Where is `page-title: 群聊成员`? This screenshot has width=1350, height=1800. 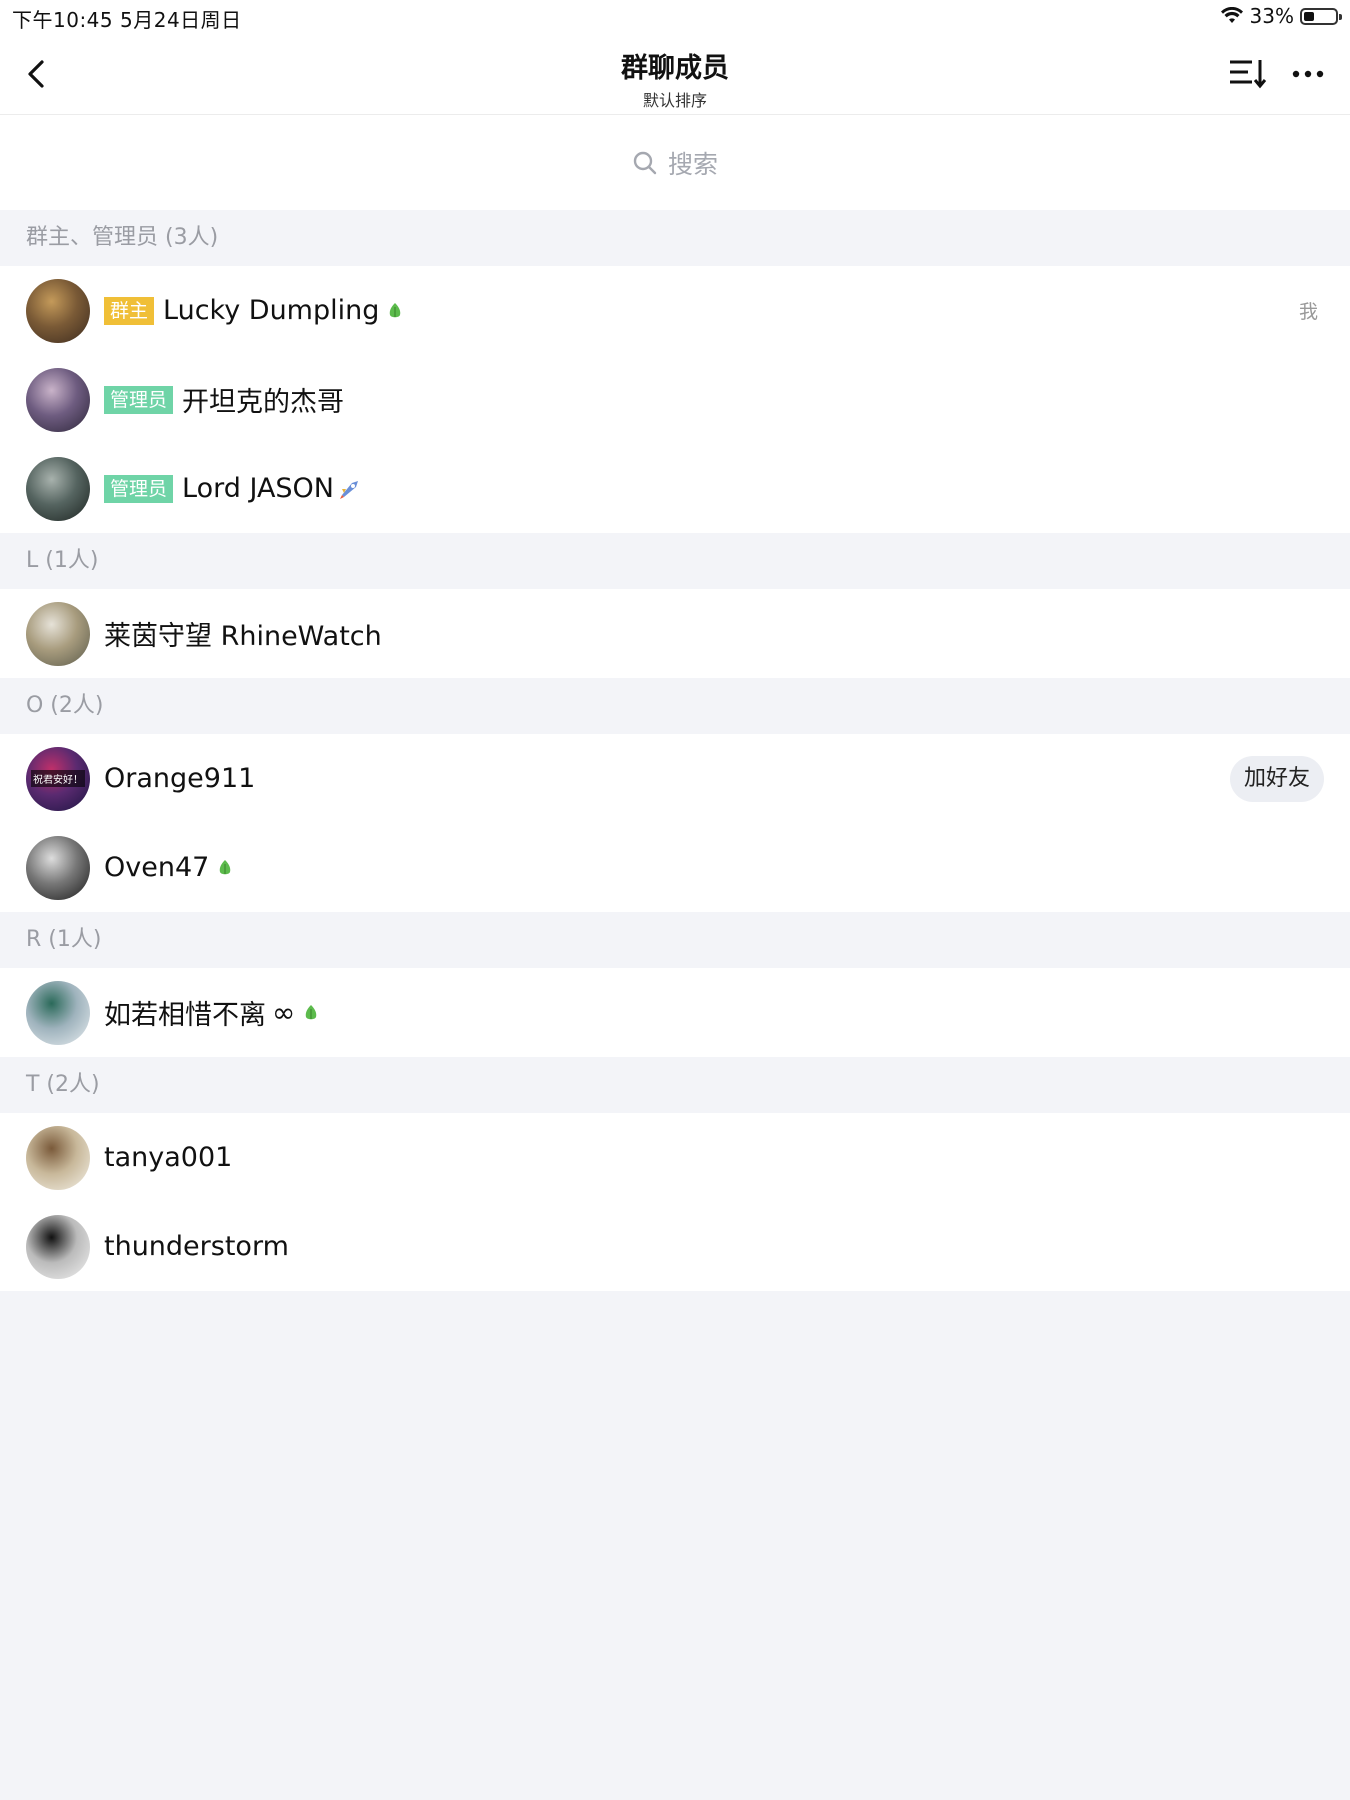 page-title: 群聊成员 is located at coordinates (675, 68).